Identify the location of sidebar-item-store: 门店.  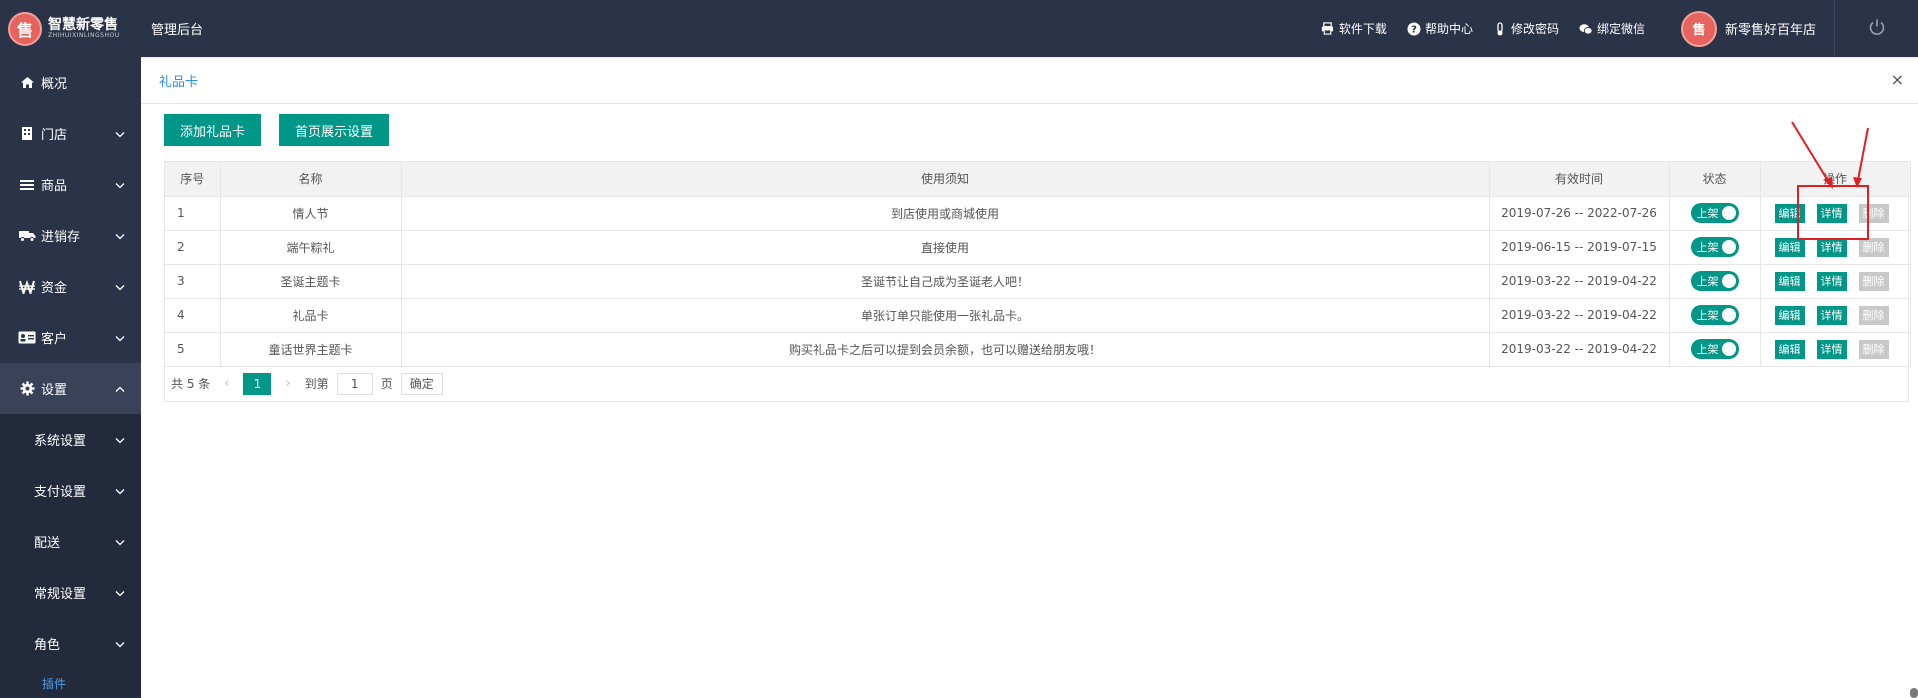
(70, 133).